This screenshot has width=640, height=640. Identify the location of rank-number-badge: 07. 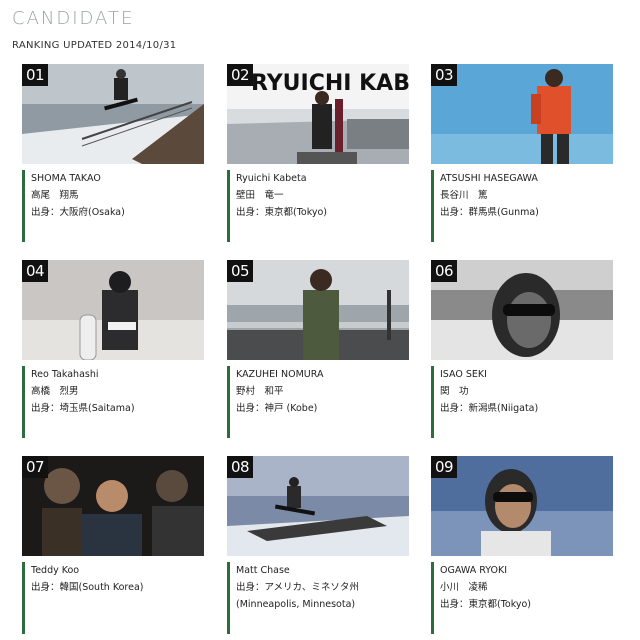
(35, 467).